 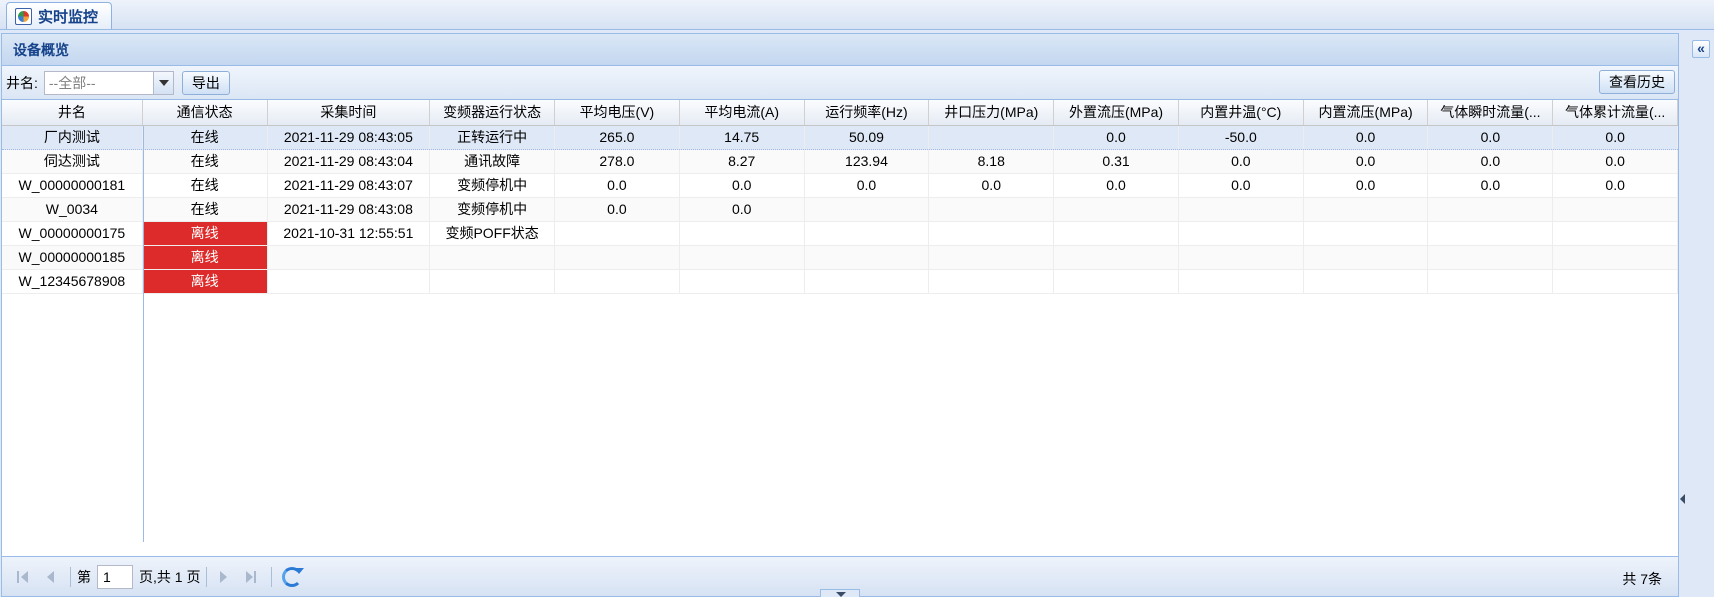 I want to click on splitter-arrow-icon, so click(x=1682, y=499).